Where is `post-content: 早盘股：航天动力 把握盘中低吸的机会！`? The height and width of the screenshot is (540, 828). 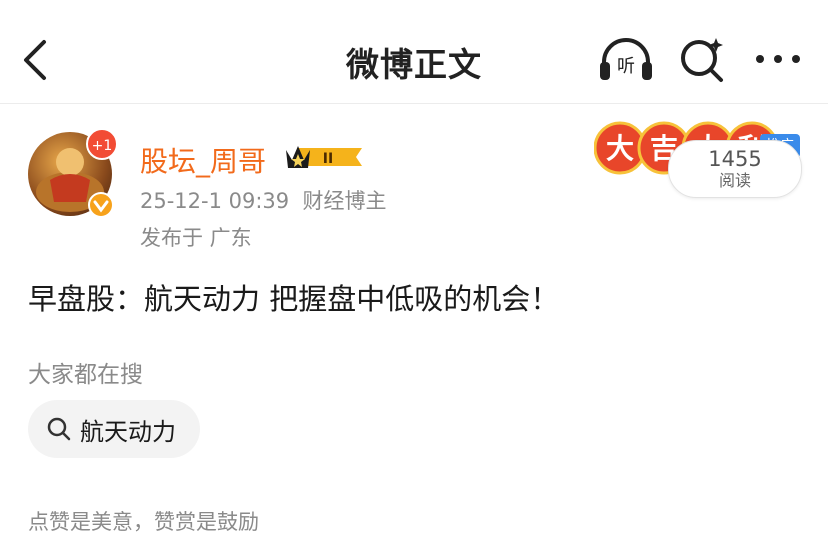 post-content: 早盘股：航天动力 把握盘中低吸的机会！ is located at coordinates (294, 299).